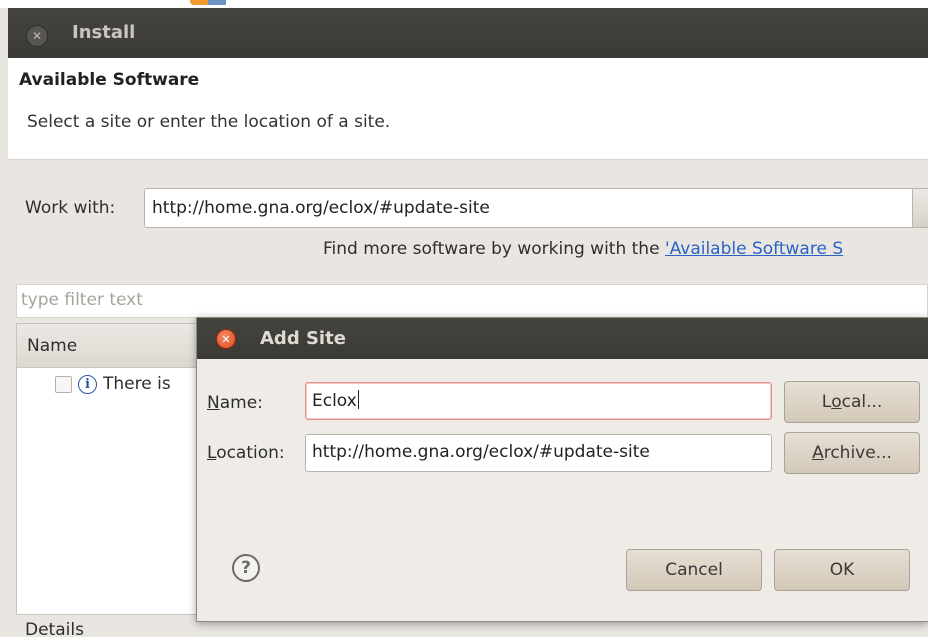 The height and width of the screenshot is (637, 928). What do you see at coordinates (220, 2) in the screenshot?
I see `panel-icons` at bounding box center [220, 2].